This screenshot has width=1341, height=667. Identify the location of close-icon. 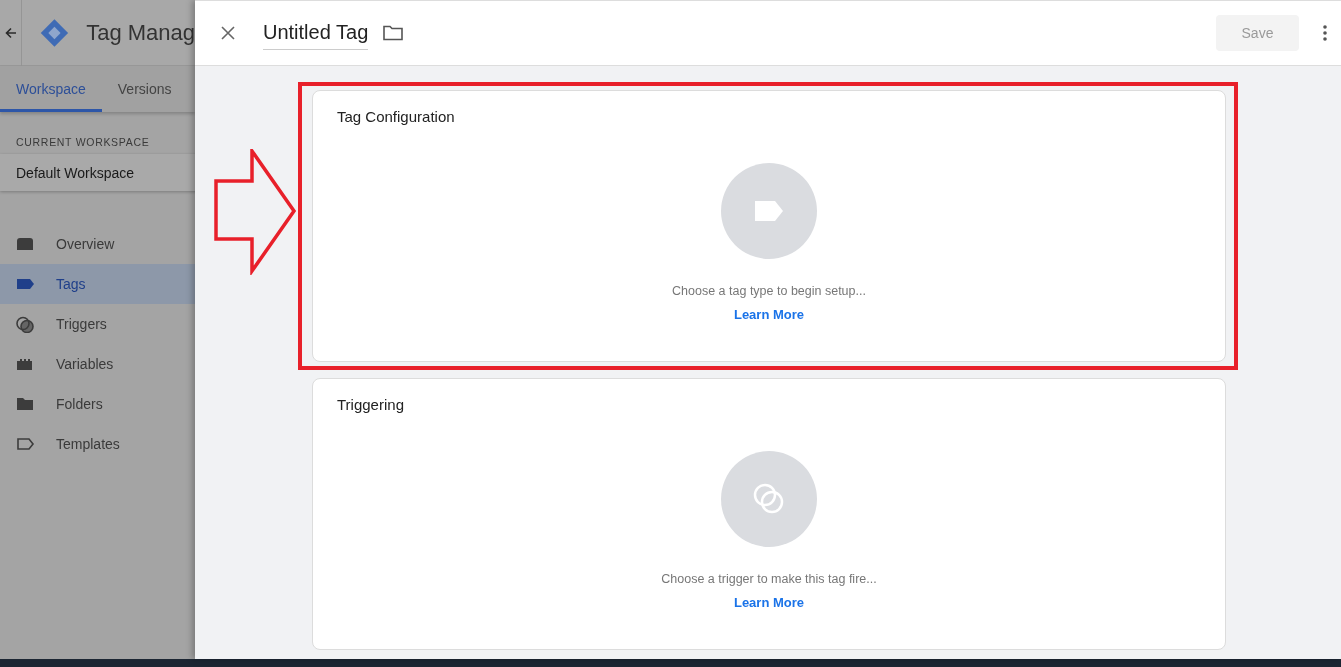
(228, 33).